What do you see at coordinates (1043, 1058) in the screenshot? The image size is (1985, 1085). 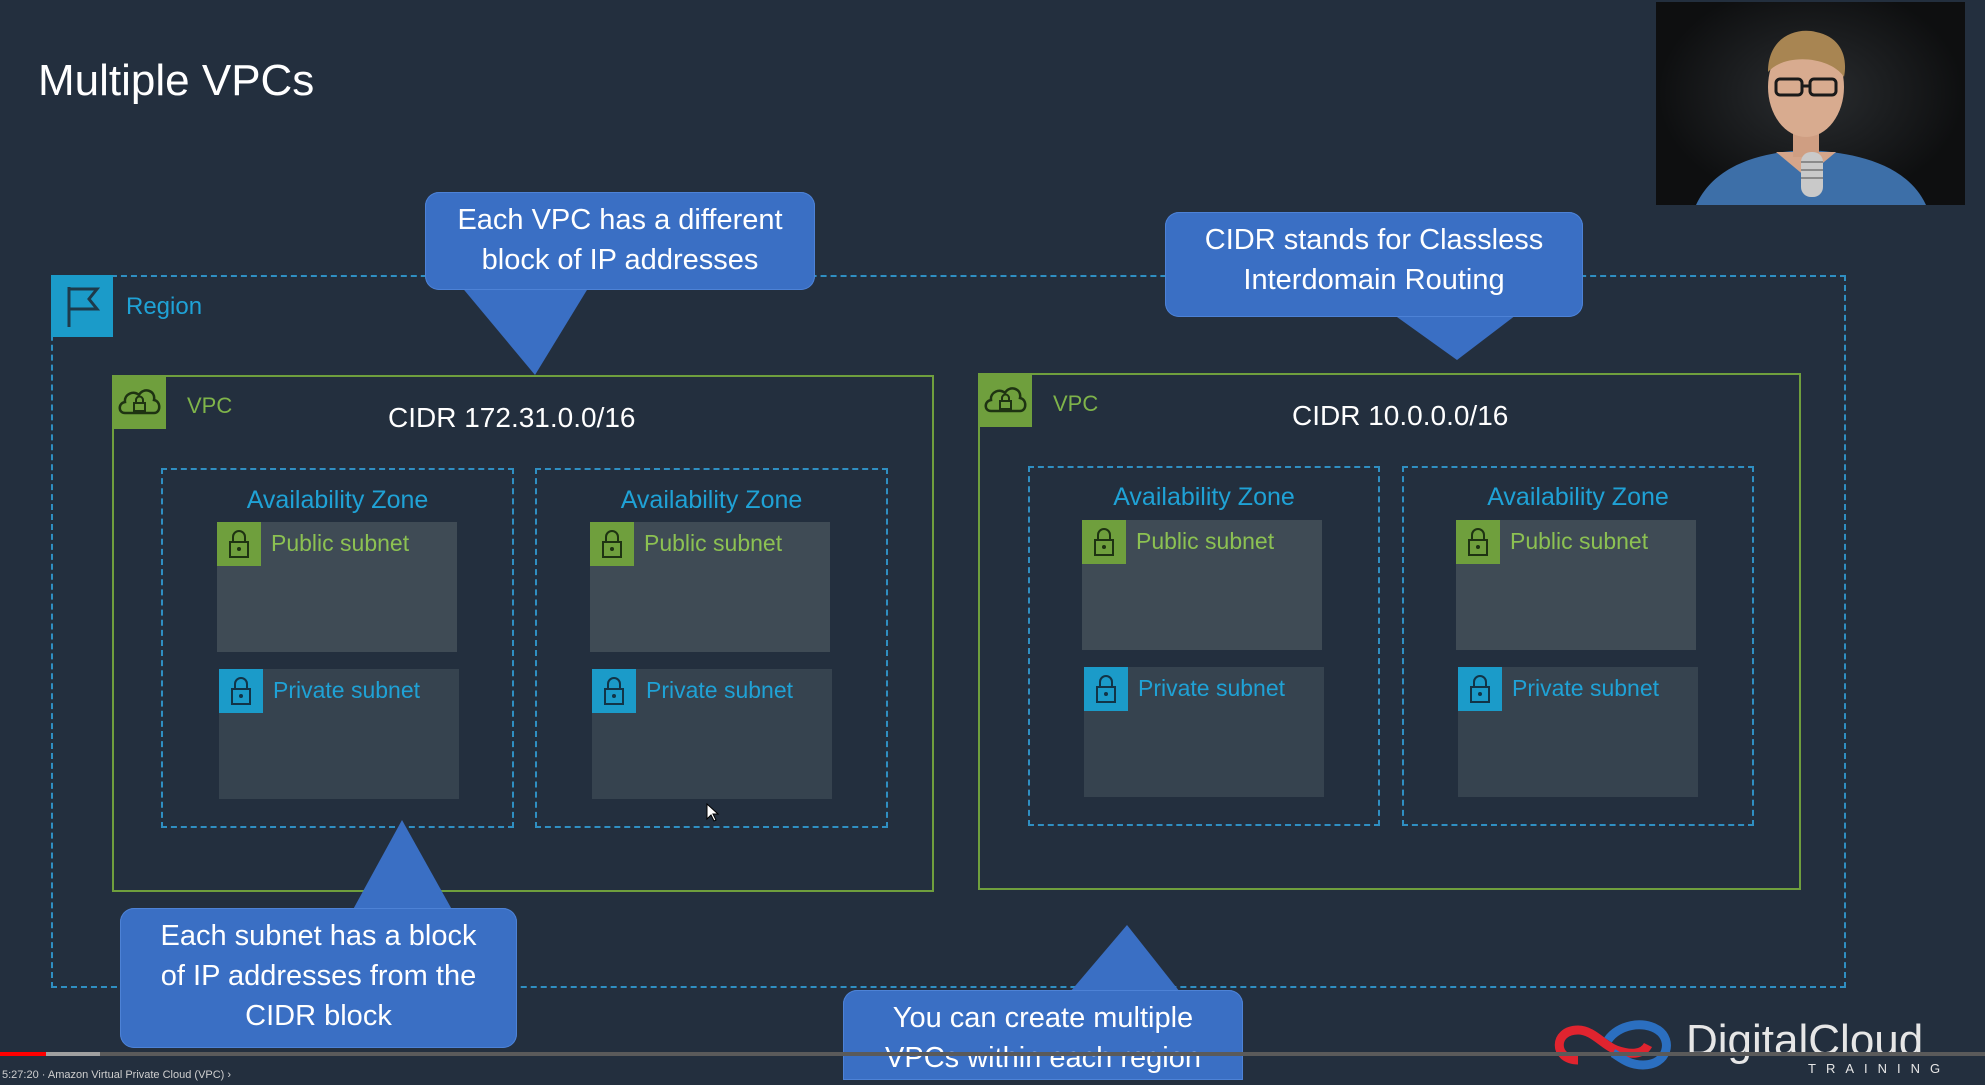 I see `callout-multiple-vpcs-line-2: VPCs within each region` at bounding box center [1043, 1058].